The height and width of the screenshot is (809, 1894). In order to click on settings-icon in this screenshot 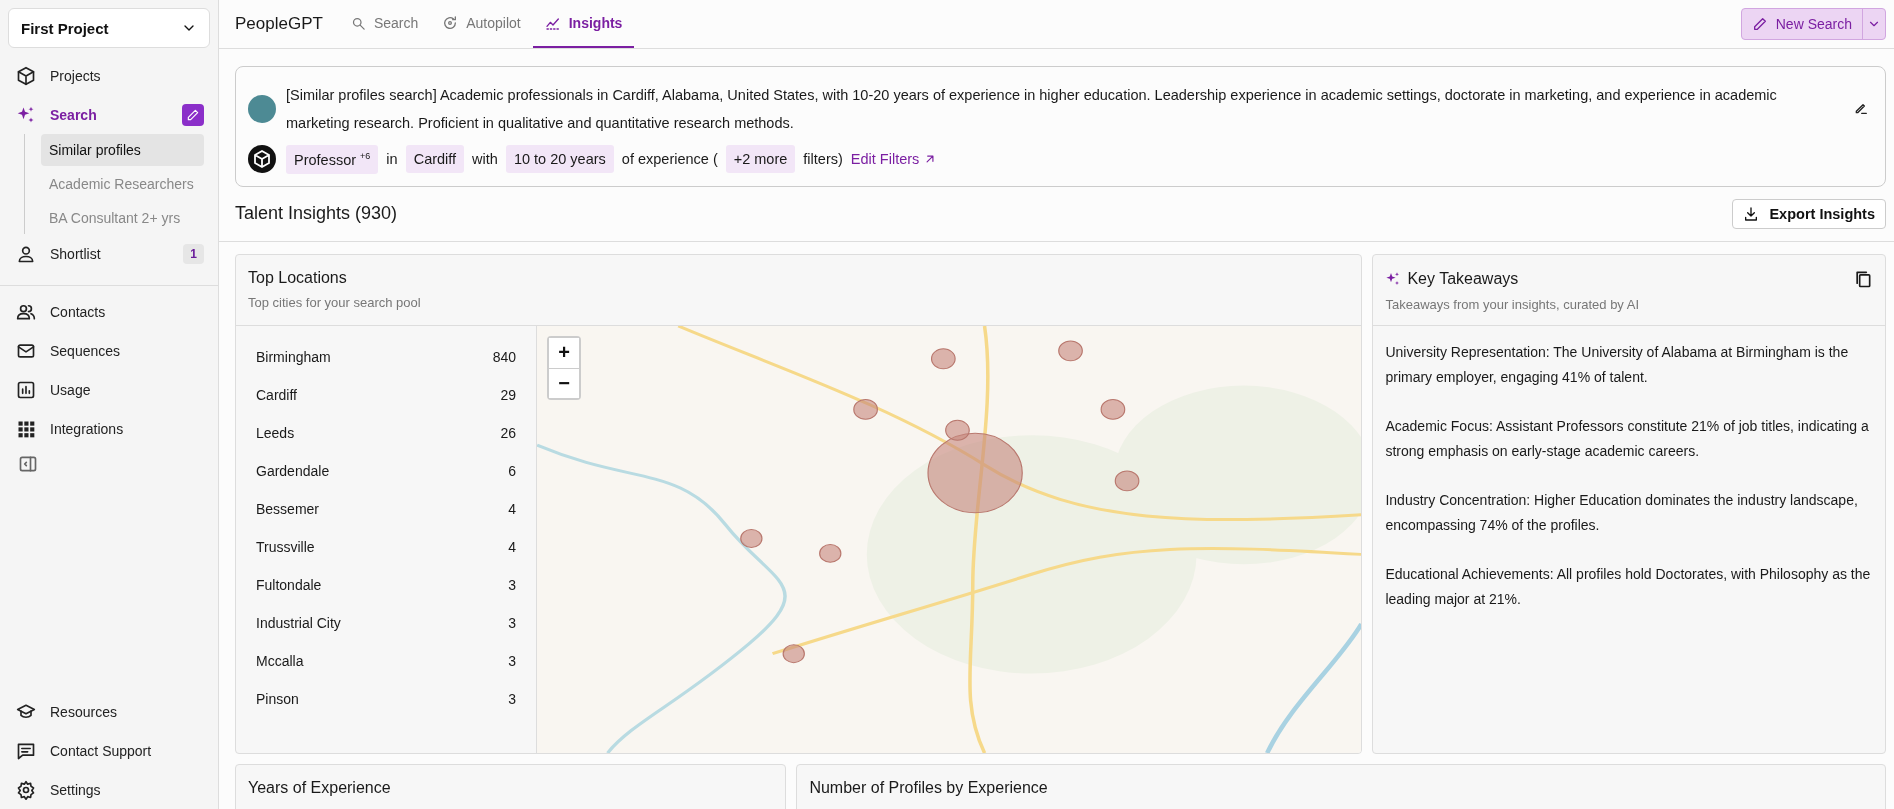, I will do `click(26, 789)`.